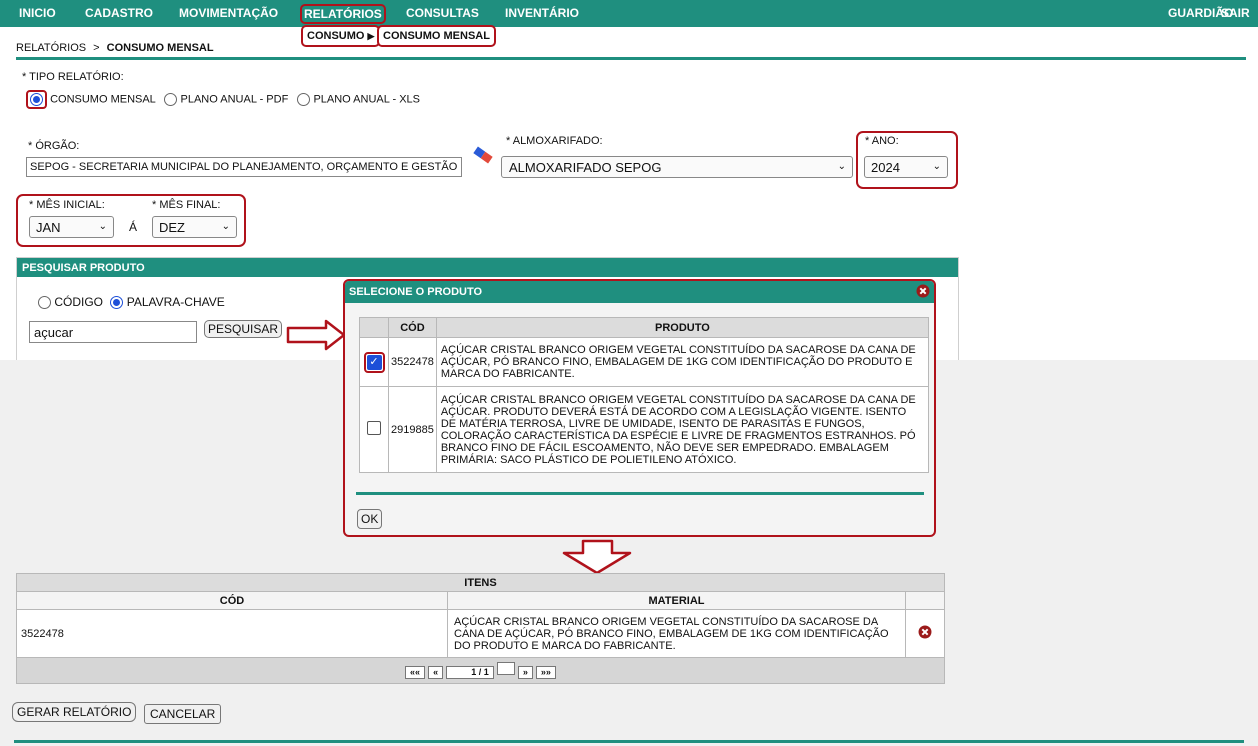 The image size is (1258, 746). Describe the element at coordinates (175, 302) in the screenshot. I see `radio-label-palavra-chave: PALAVRA-CHAVE` at that location.